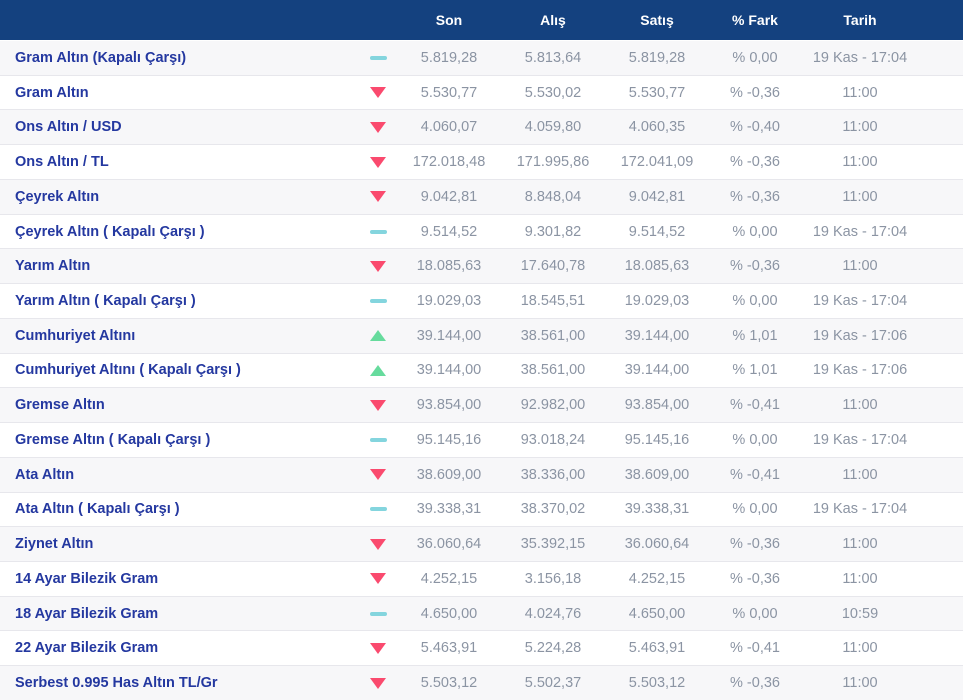 This screenshot has height=700, width=963. I want to click on satis-value: 95.145,16, so click(657, 439).